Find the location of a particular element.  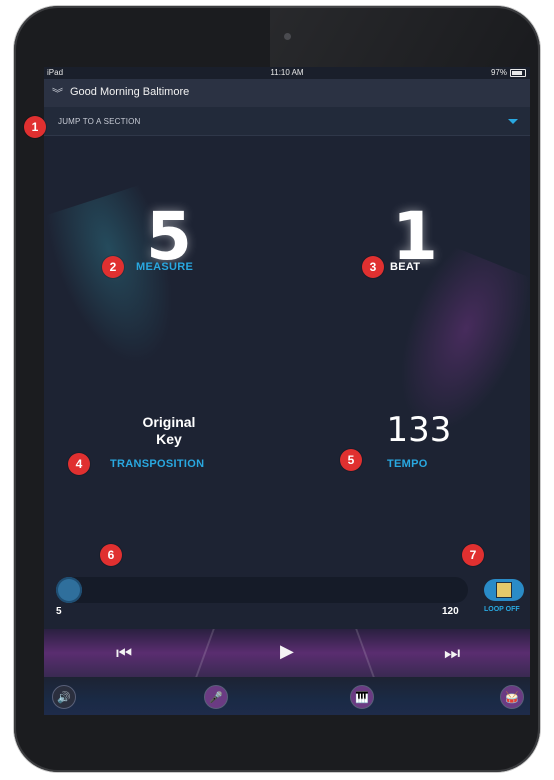

tempo-value: 133 is located at coordinates (419, 430).